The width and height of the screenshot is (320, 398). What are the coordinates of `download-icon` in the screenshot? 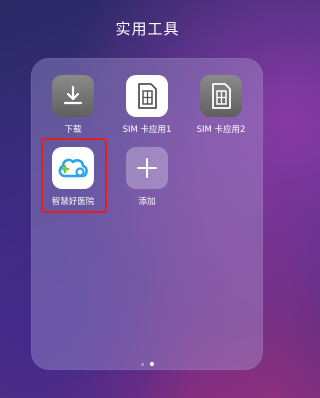 It's located at (73, 96).